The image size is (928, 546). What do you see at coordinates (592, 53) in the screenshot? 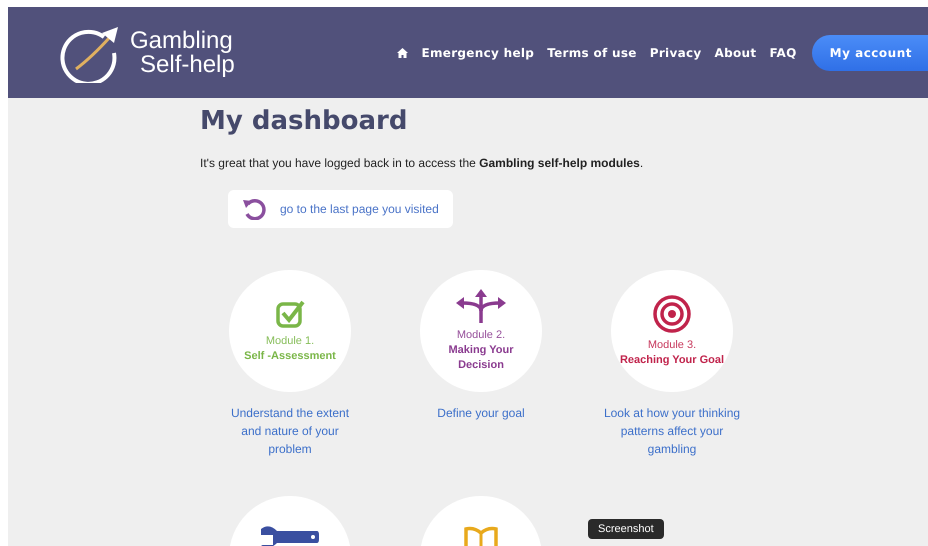
I see `nav-link: Terms of use` at bounding box center [592, 53].